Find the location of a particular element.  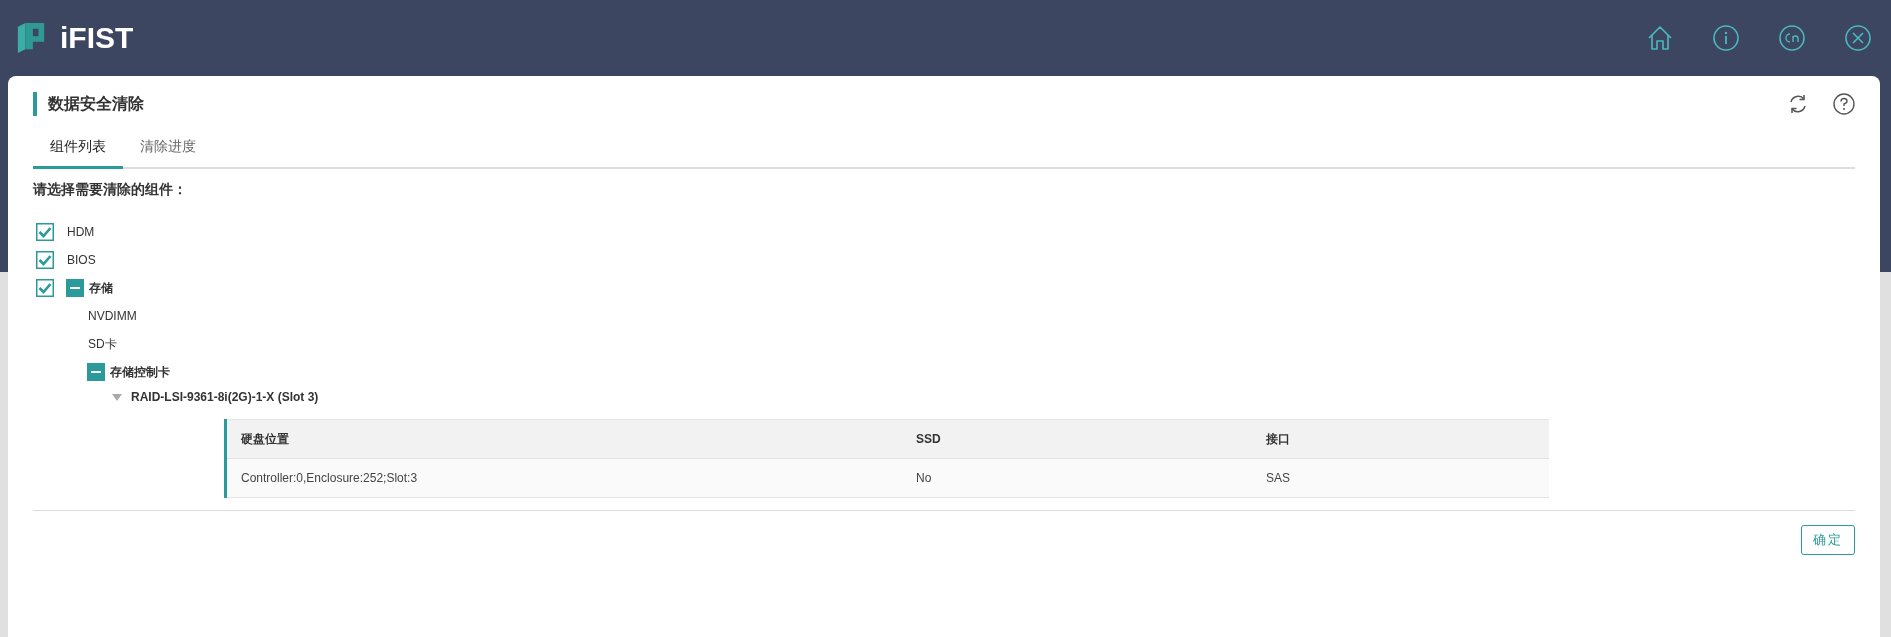

tab: 清除进度 is located at coordinates (168, 153).